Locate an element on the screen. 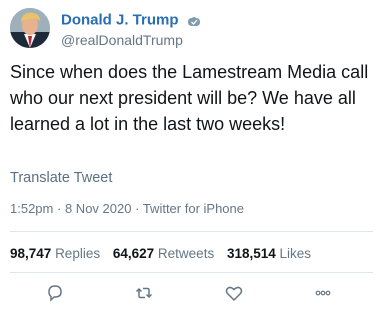 The width and height of the screenshot is (383, 325). translate-tweet-link: Translate Tweet is located at coordinates (61, 178).